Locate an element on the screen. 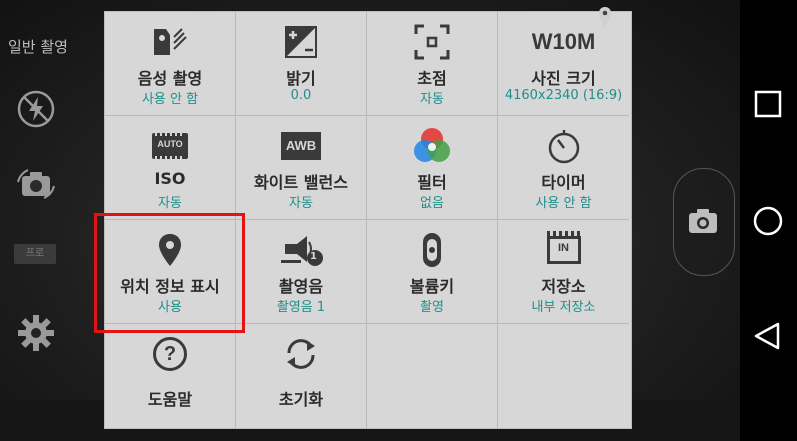 The height and width of the screenshot is (441, 797). switch-camera-icon is located at coordinates (36, 184).